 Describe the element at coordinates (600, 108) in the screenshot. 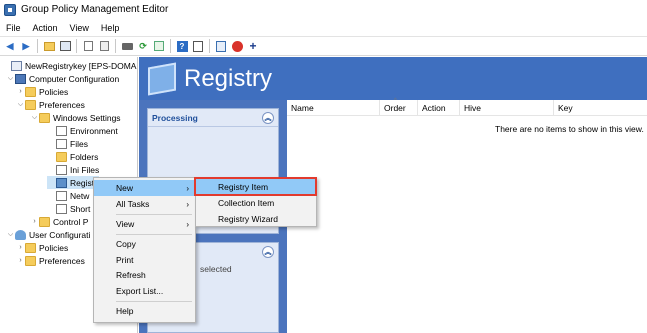

I see `column-header-key: Key` at that location.